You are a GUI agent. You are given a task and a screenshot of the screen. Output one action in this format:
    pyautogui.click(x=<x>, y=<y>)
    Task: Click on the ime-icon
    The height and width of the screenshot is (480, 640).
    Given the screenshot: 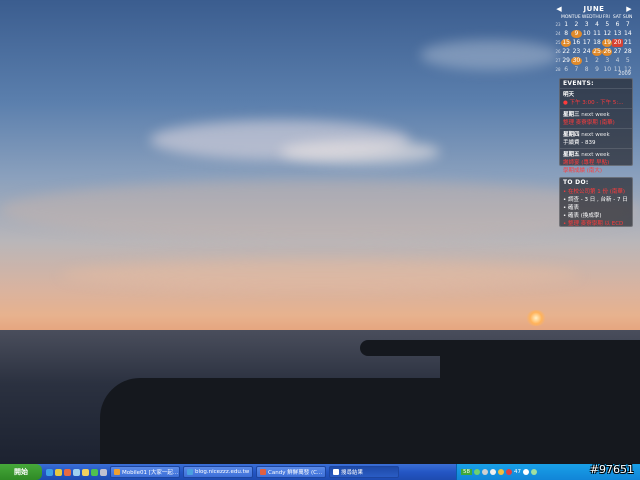 What is the action you would take?
    pyautogui.click(x=526, y=472)
    